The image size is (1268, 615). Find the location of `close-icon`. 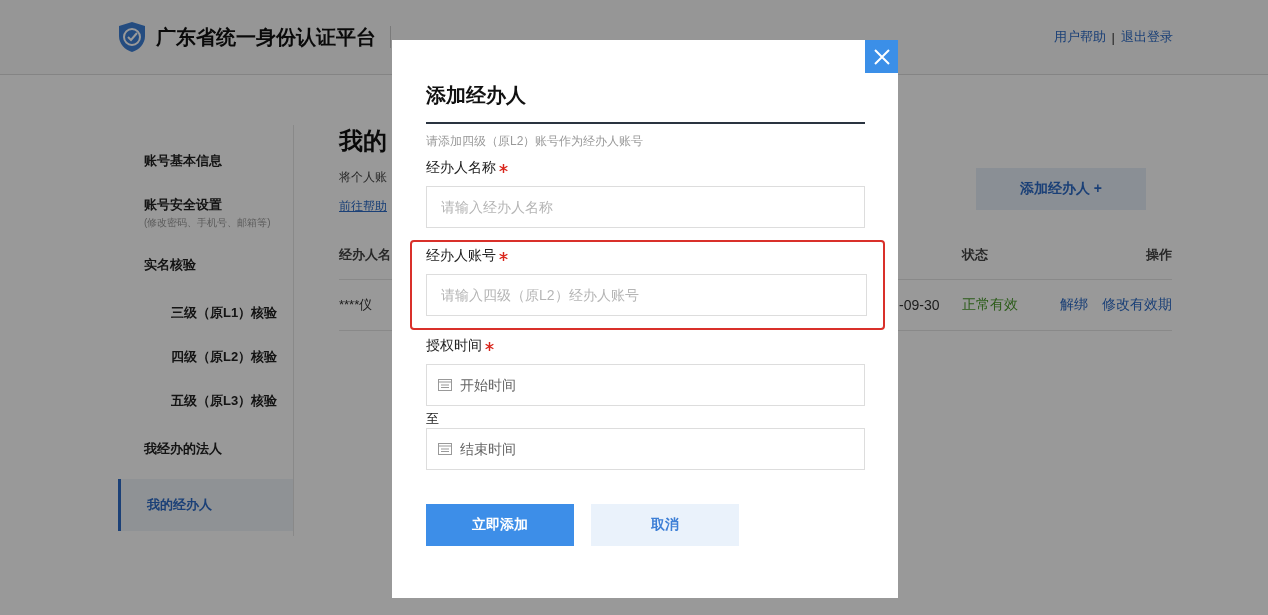

close-icon is located at coordinates (881, 56).